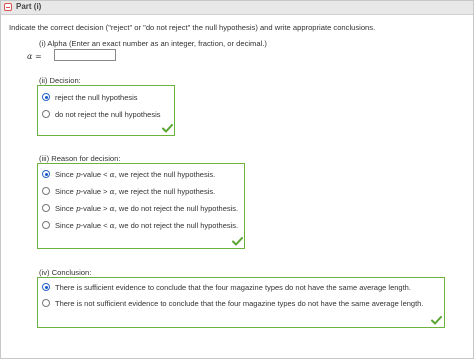 The height and width of the screenshot is (359, 474). What do you see at coordinates (237, 8) in the screenshot?
I see `part-header: Part (i)` at bounding box center [237, 8].